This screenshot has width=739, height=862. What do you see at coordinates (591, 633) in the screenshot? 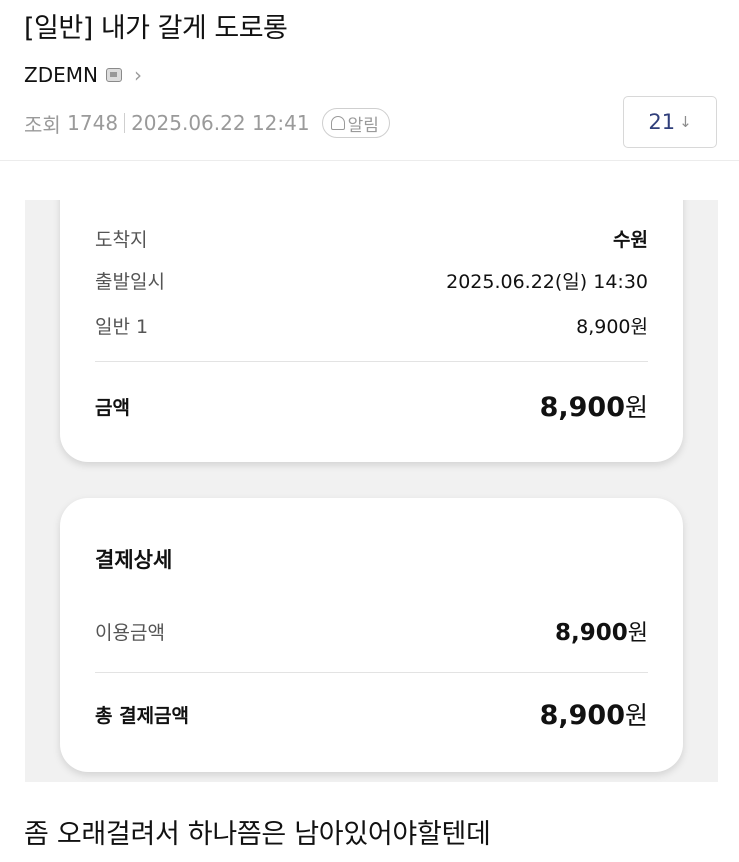
I see `usage-amount: 8,900` at bounding box center [591, 633].